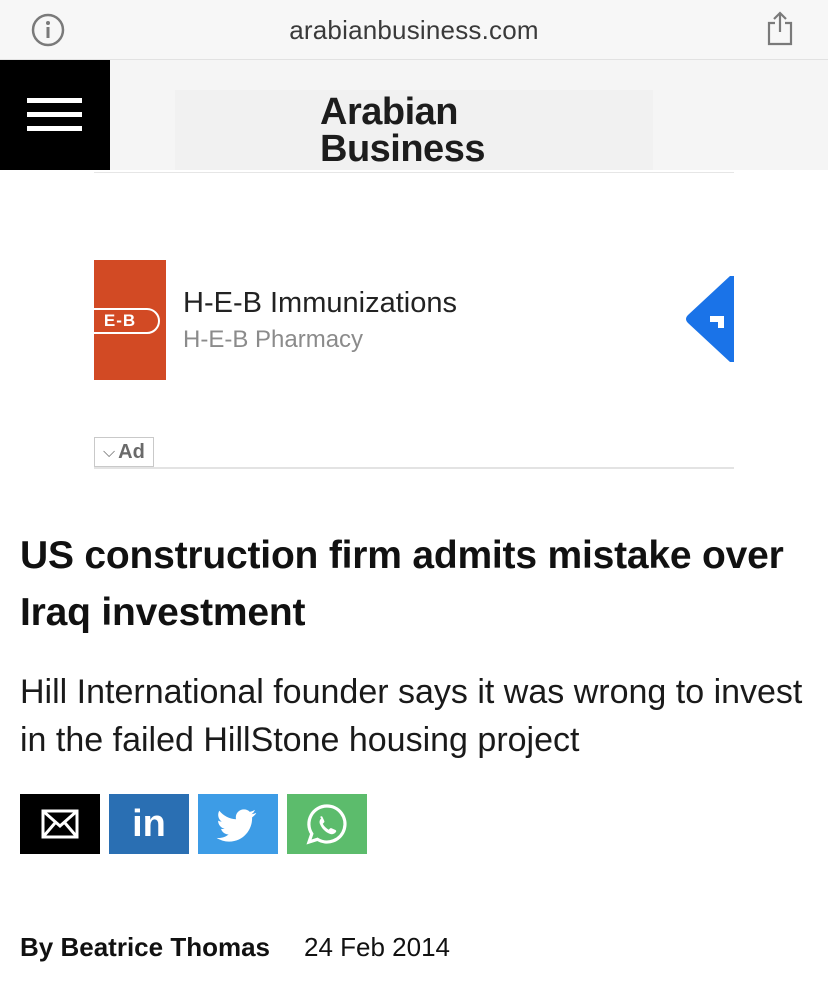  I want to click on ad-brand-logo: E-B, so click(130, 320).